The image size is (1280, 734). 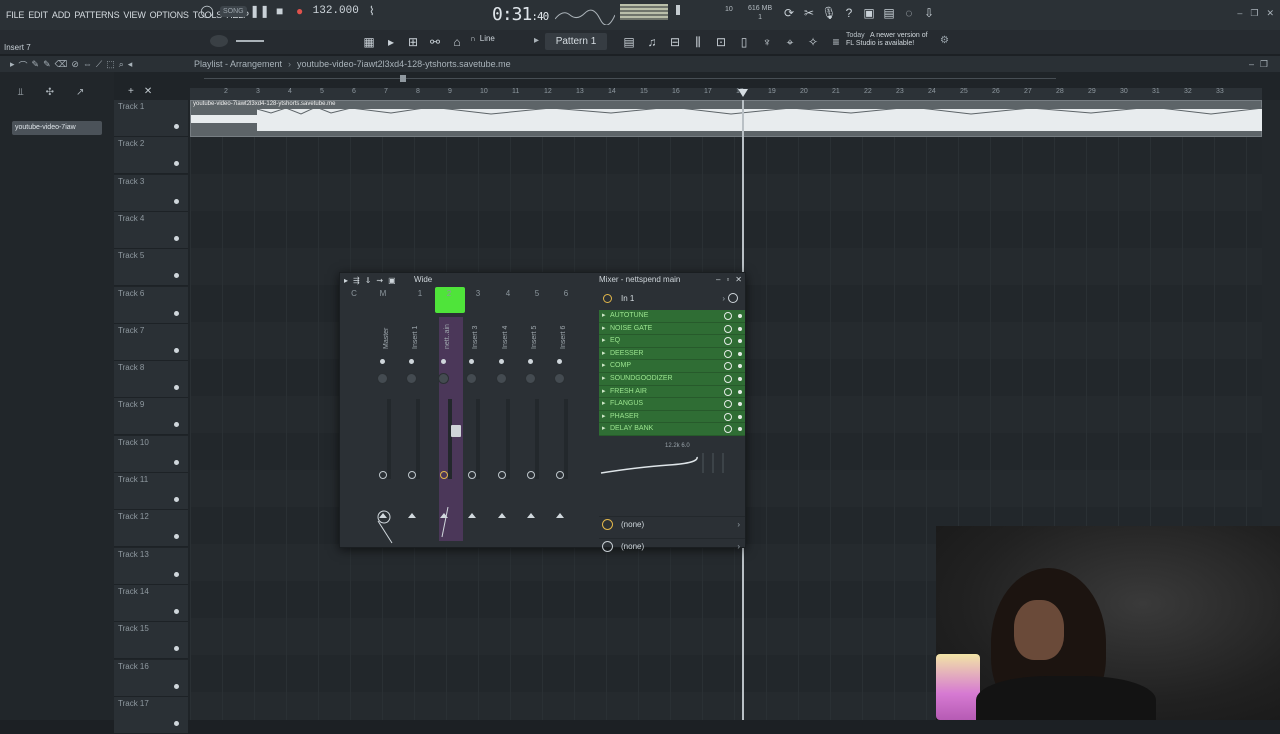 I want to click on metronome-icon: ⌇, so click(x=372, y=11).